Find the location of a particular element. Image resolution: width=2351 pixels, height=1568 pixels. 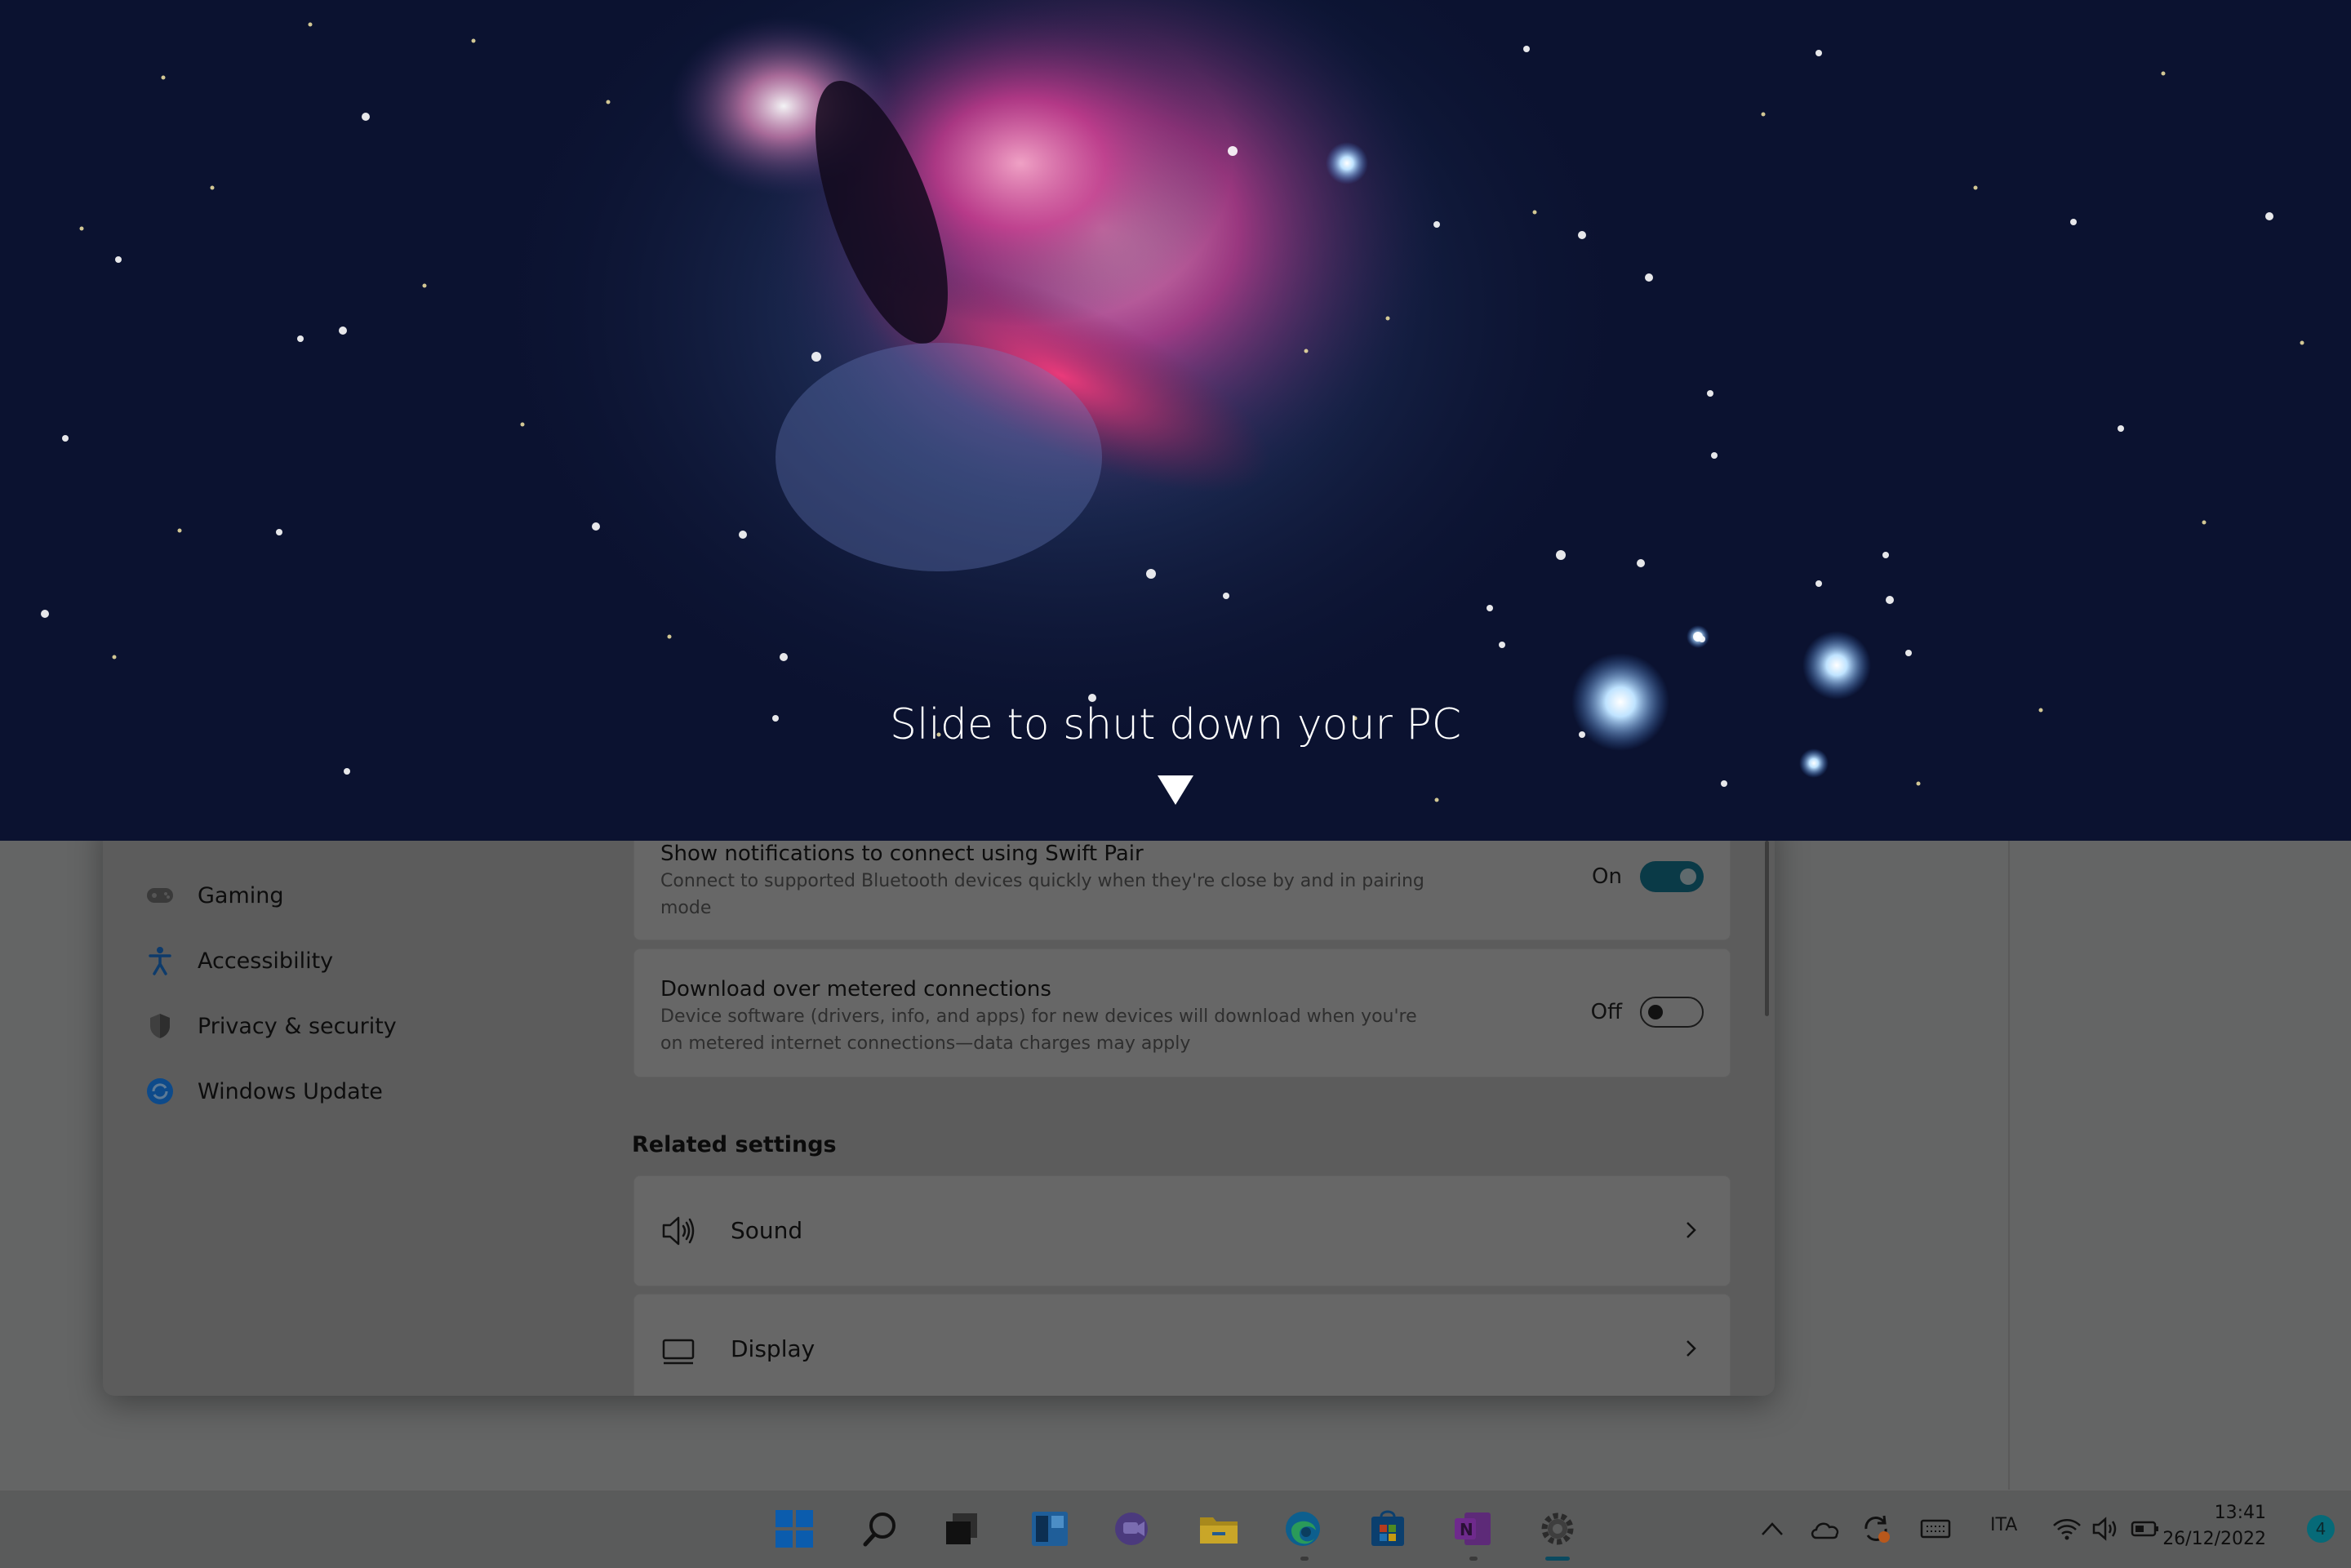

chat-icon is located at coordinates (1133, 1529).